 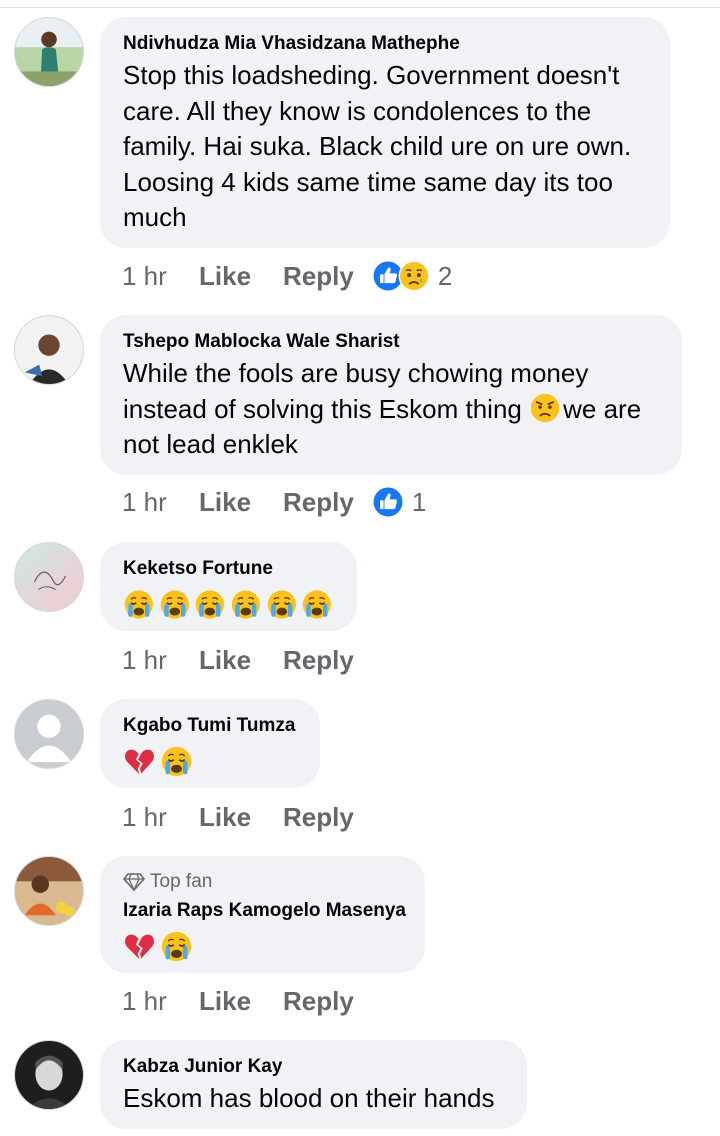 I want to click on comment-actions: 1 hr Like Reply 1, so click(x=274, y=502).